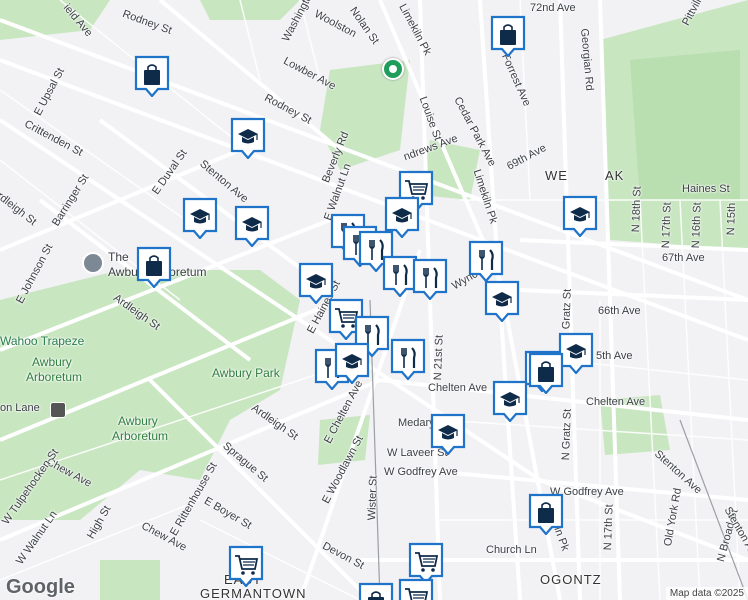 This screenshot has width=748, height=600. What do you see at coordinates (697, 225) in the screenshot?
I see `street-label: N 16th St` at bounding box center [697, 225].